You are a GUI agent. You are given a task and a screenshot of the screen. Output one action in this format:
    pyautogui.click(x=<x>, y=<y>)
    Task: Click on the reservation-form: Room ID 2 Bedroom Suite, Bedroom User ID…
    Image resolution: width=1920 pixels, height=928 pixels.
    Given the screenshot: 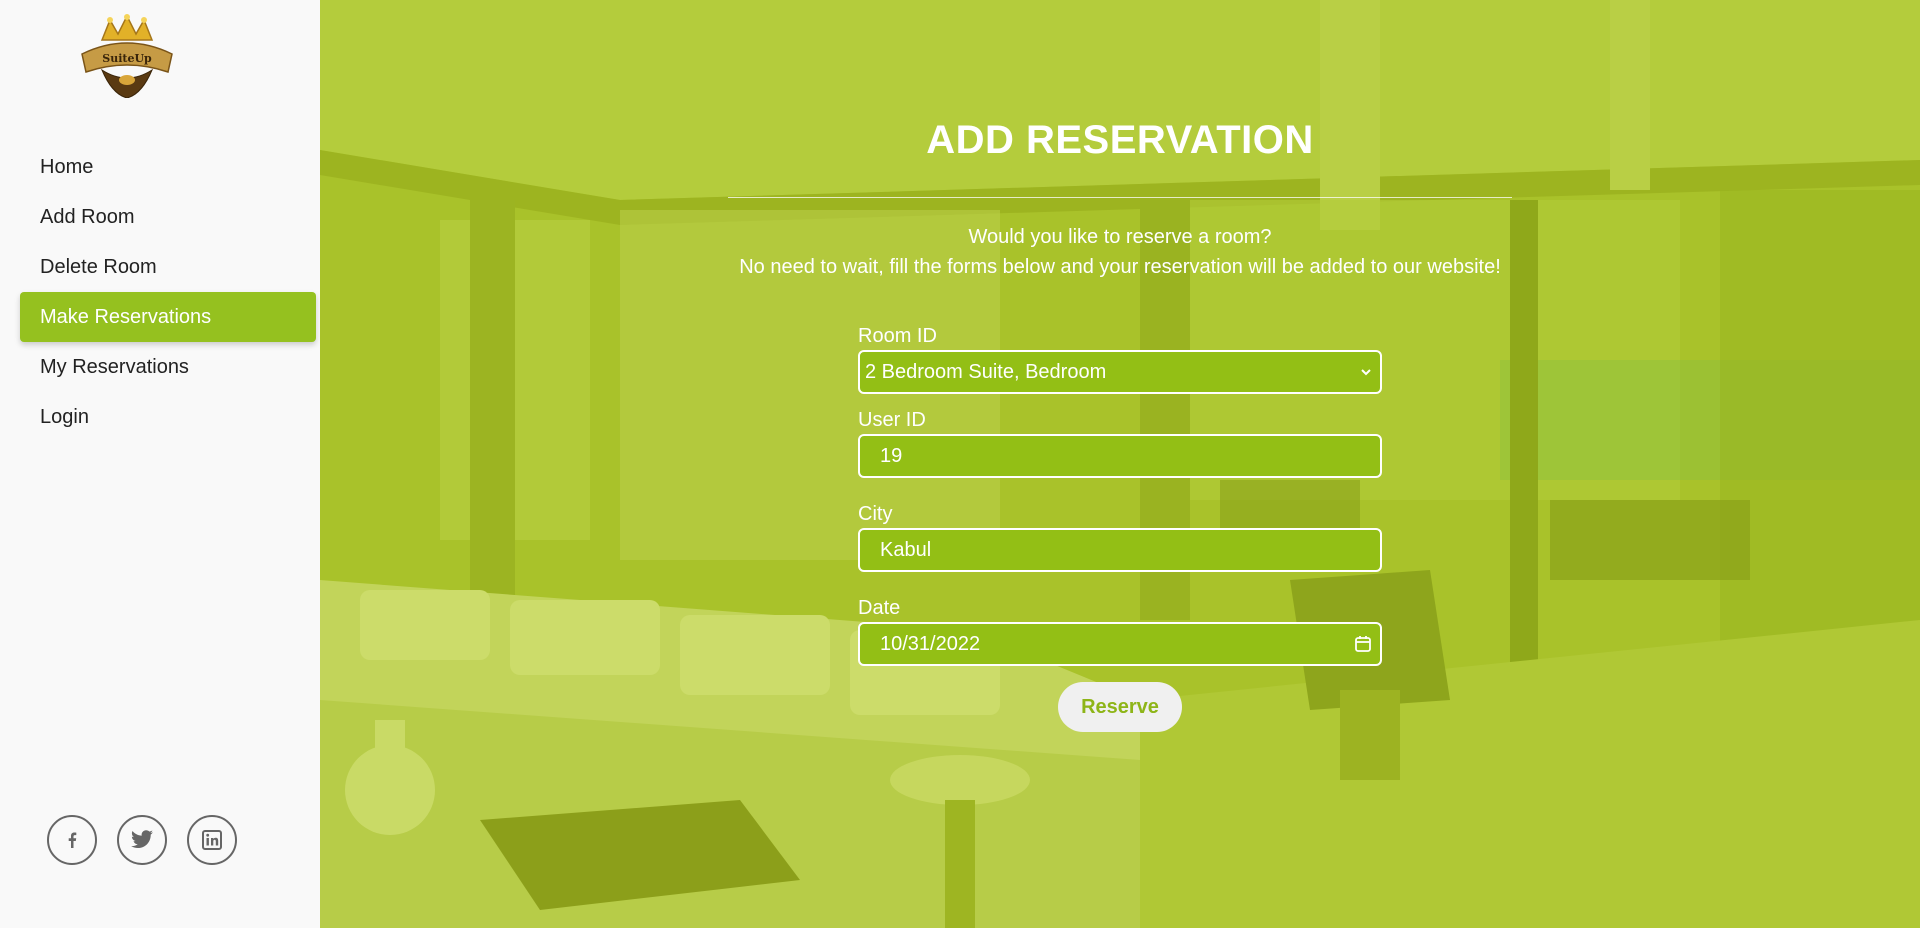 What is the action you would take?
    pyautogui.click(x=1120, y=494)
    